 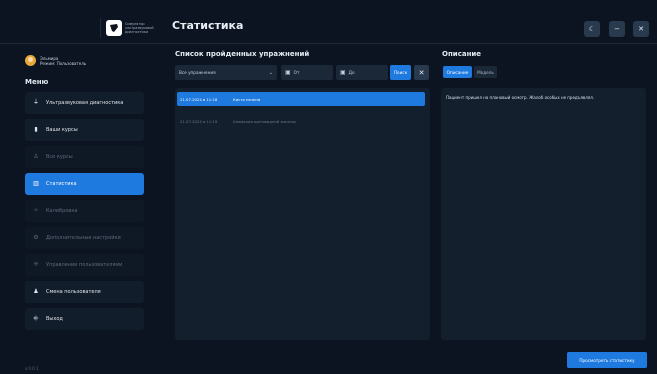 What do you see at coordinates (36, 210) in the screenshot?
I see `calibration-icon: ✧` at bounding box center [36, 210].